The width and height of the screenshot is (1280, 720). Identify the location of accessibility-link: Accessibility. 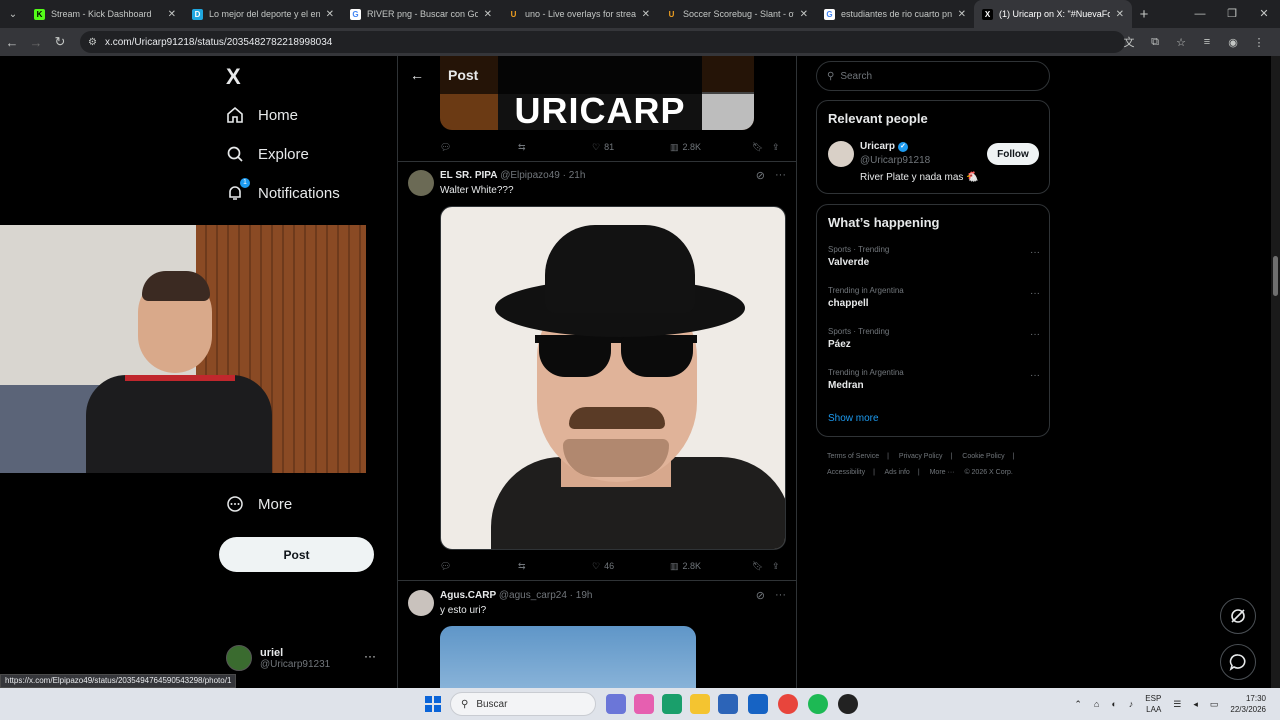
(846, 472).